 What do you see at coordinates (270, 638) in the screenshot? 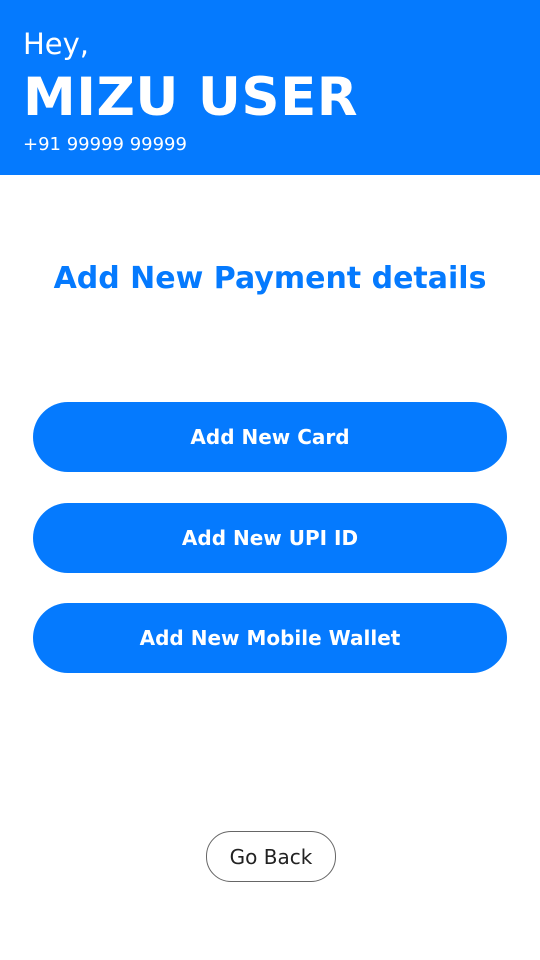
I see `add-new-mobile-wallet-button: Add New Mobile Wallet` at bounding box center [270, 638].